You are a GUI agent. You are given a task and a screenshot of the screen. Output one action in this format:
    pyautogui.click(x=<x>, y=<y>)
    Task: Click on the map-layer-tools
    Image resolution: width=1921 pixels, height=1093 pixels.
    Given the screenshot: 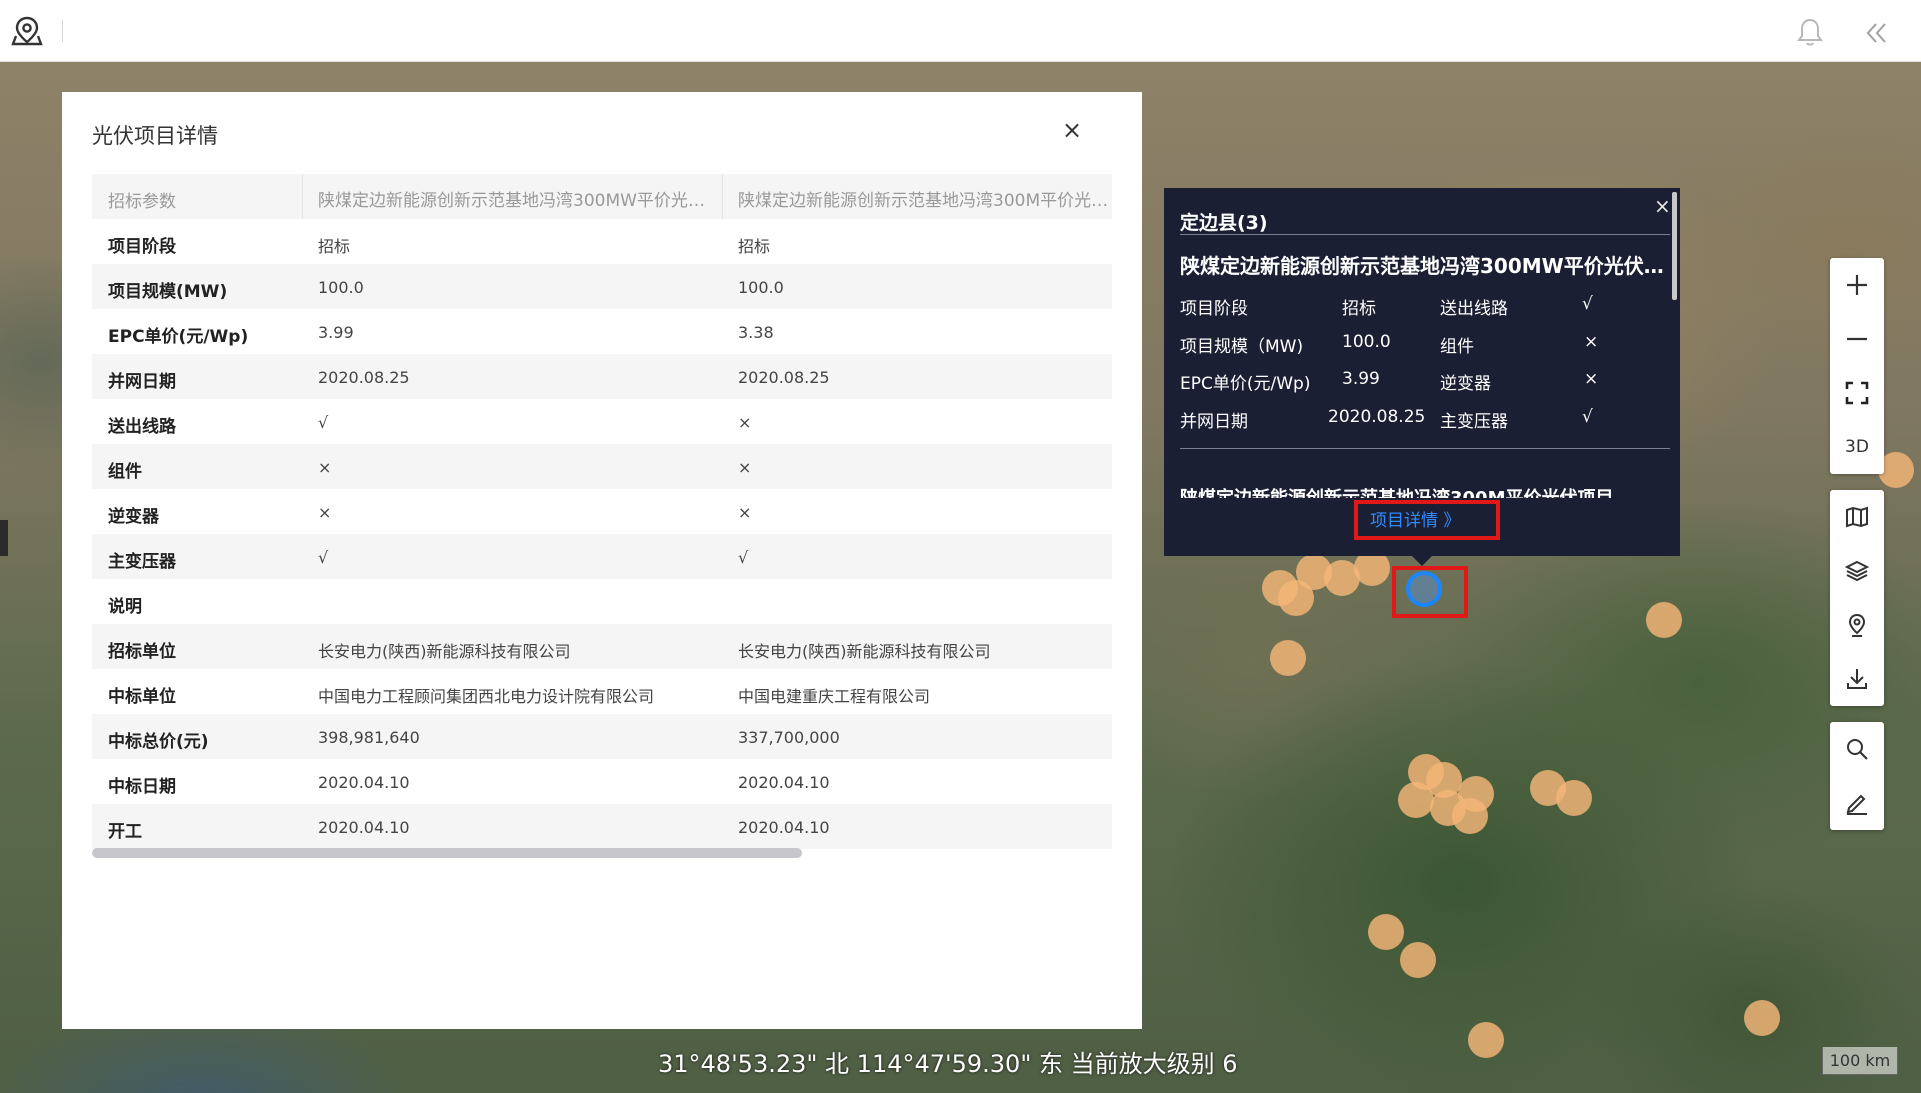 What is the action you would take?
    pyautogui.click(x=1857, y=598)
    